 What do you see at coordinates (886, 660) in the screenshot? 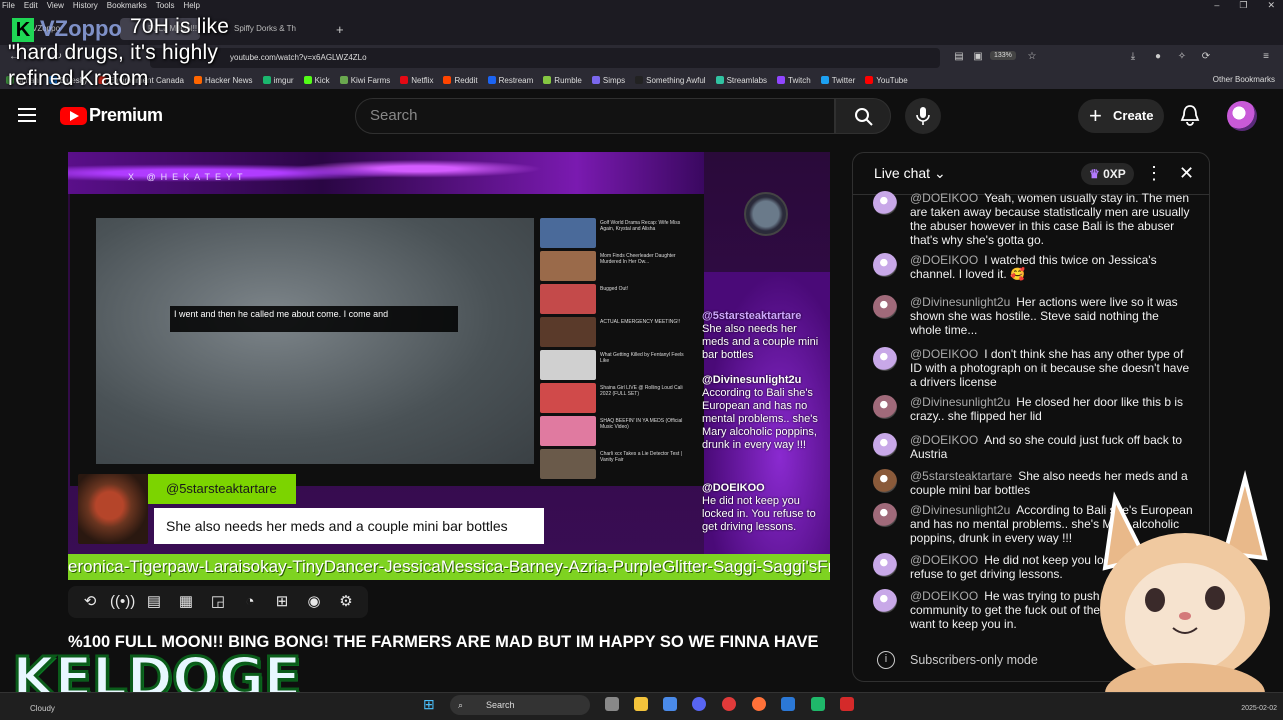
I see `info-icon: i` at bounding box center [886, 660].